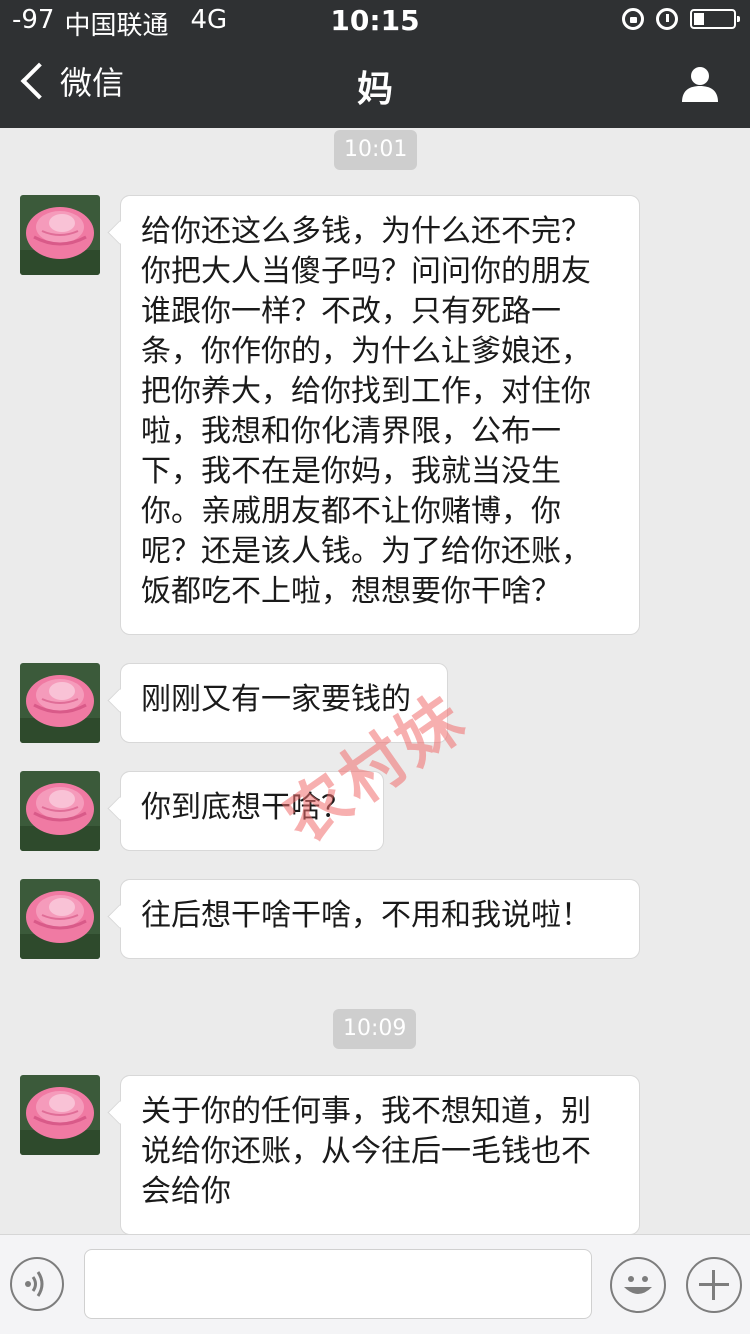 The height and width of the screenshot is (1334, 750). I want to click on voice-icon, so click(34, 1284).